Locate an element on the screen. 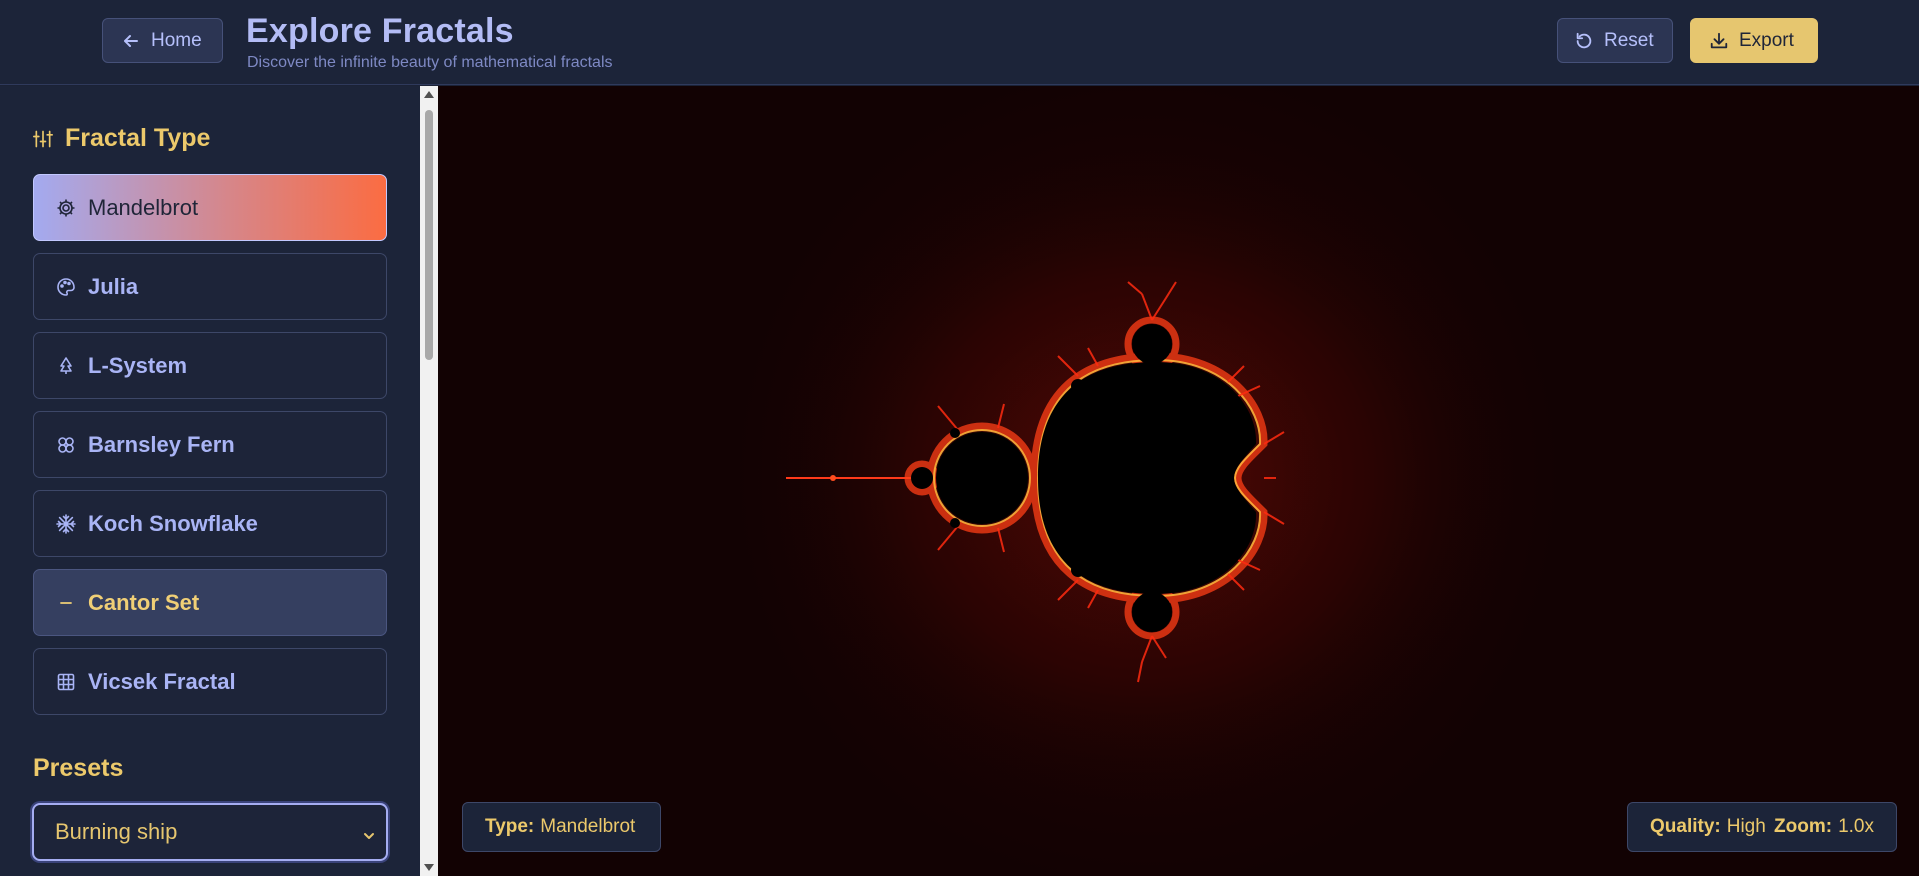 The width and height of the screenshot is (1919, 876). preset-selected-value: Burning ship is located at coordinates (116, 831).